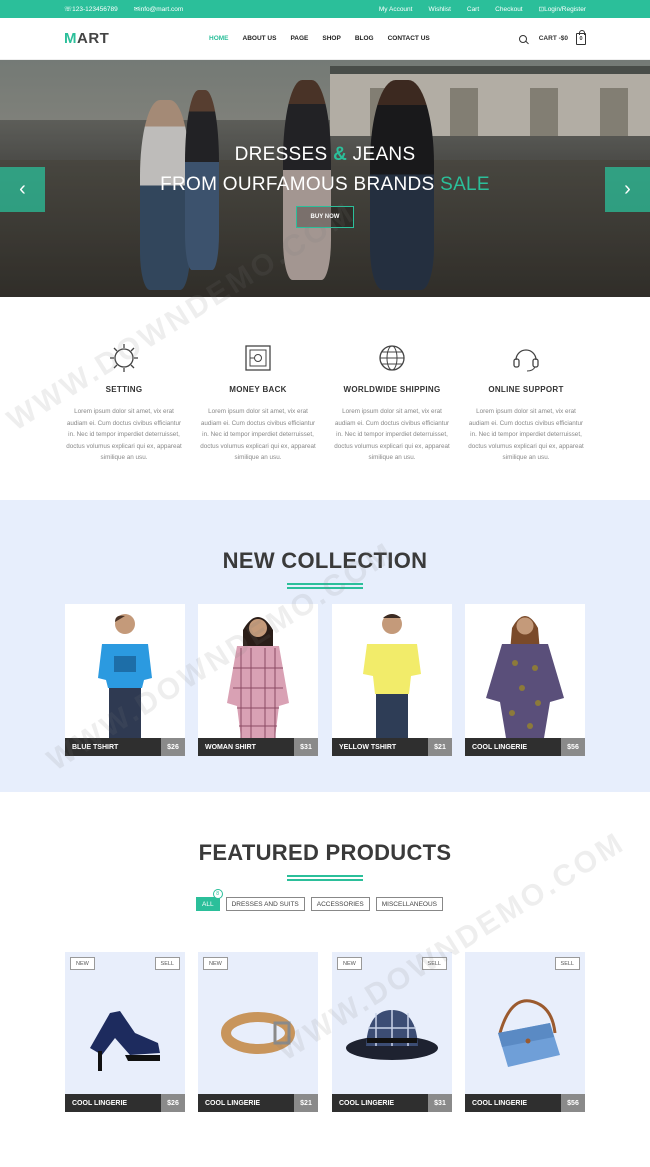 The image size is (650, 1167). Describe the element at coordinates (258, 358) in the screenshot. I see `safe-icon` at that location.